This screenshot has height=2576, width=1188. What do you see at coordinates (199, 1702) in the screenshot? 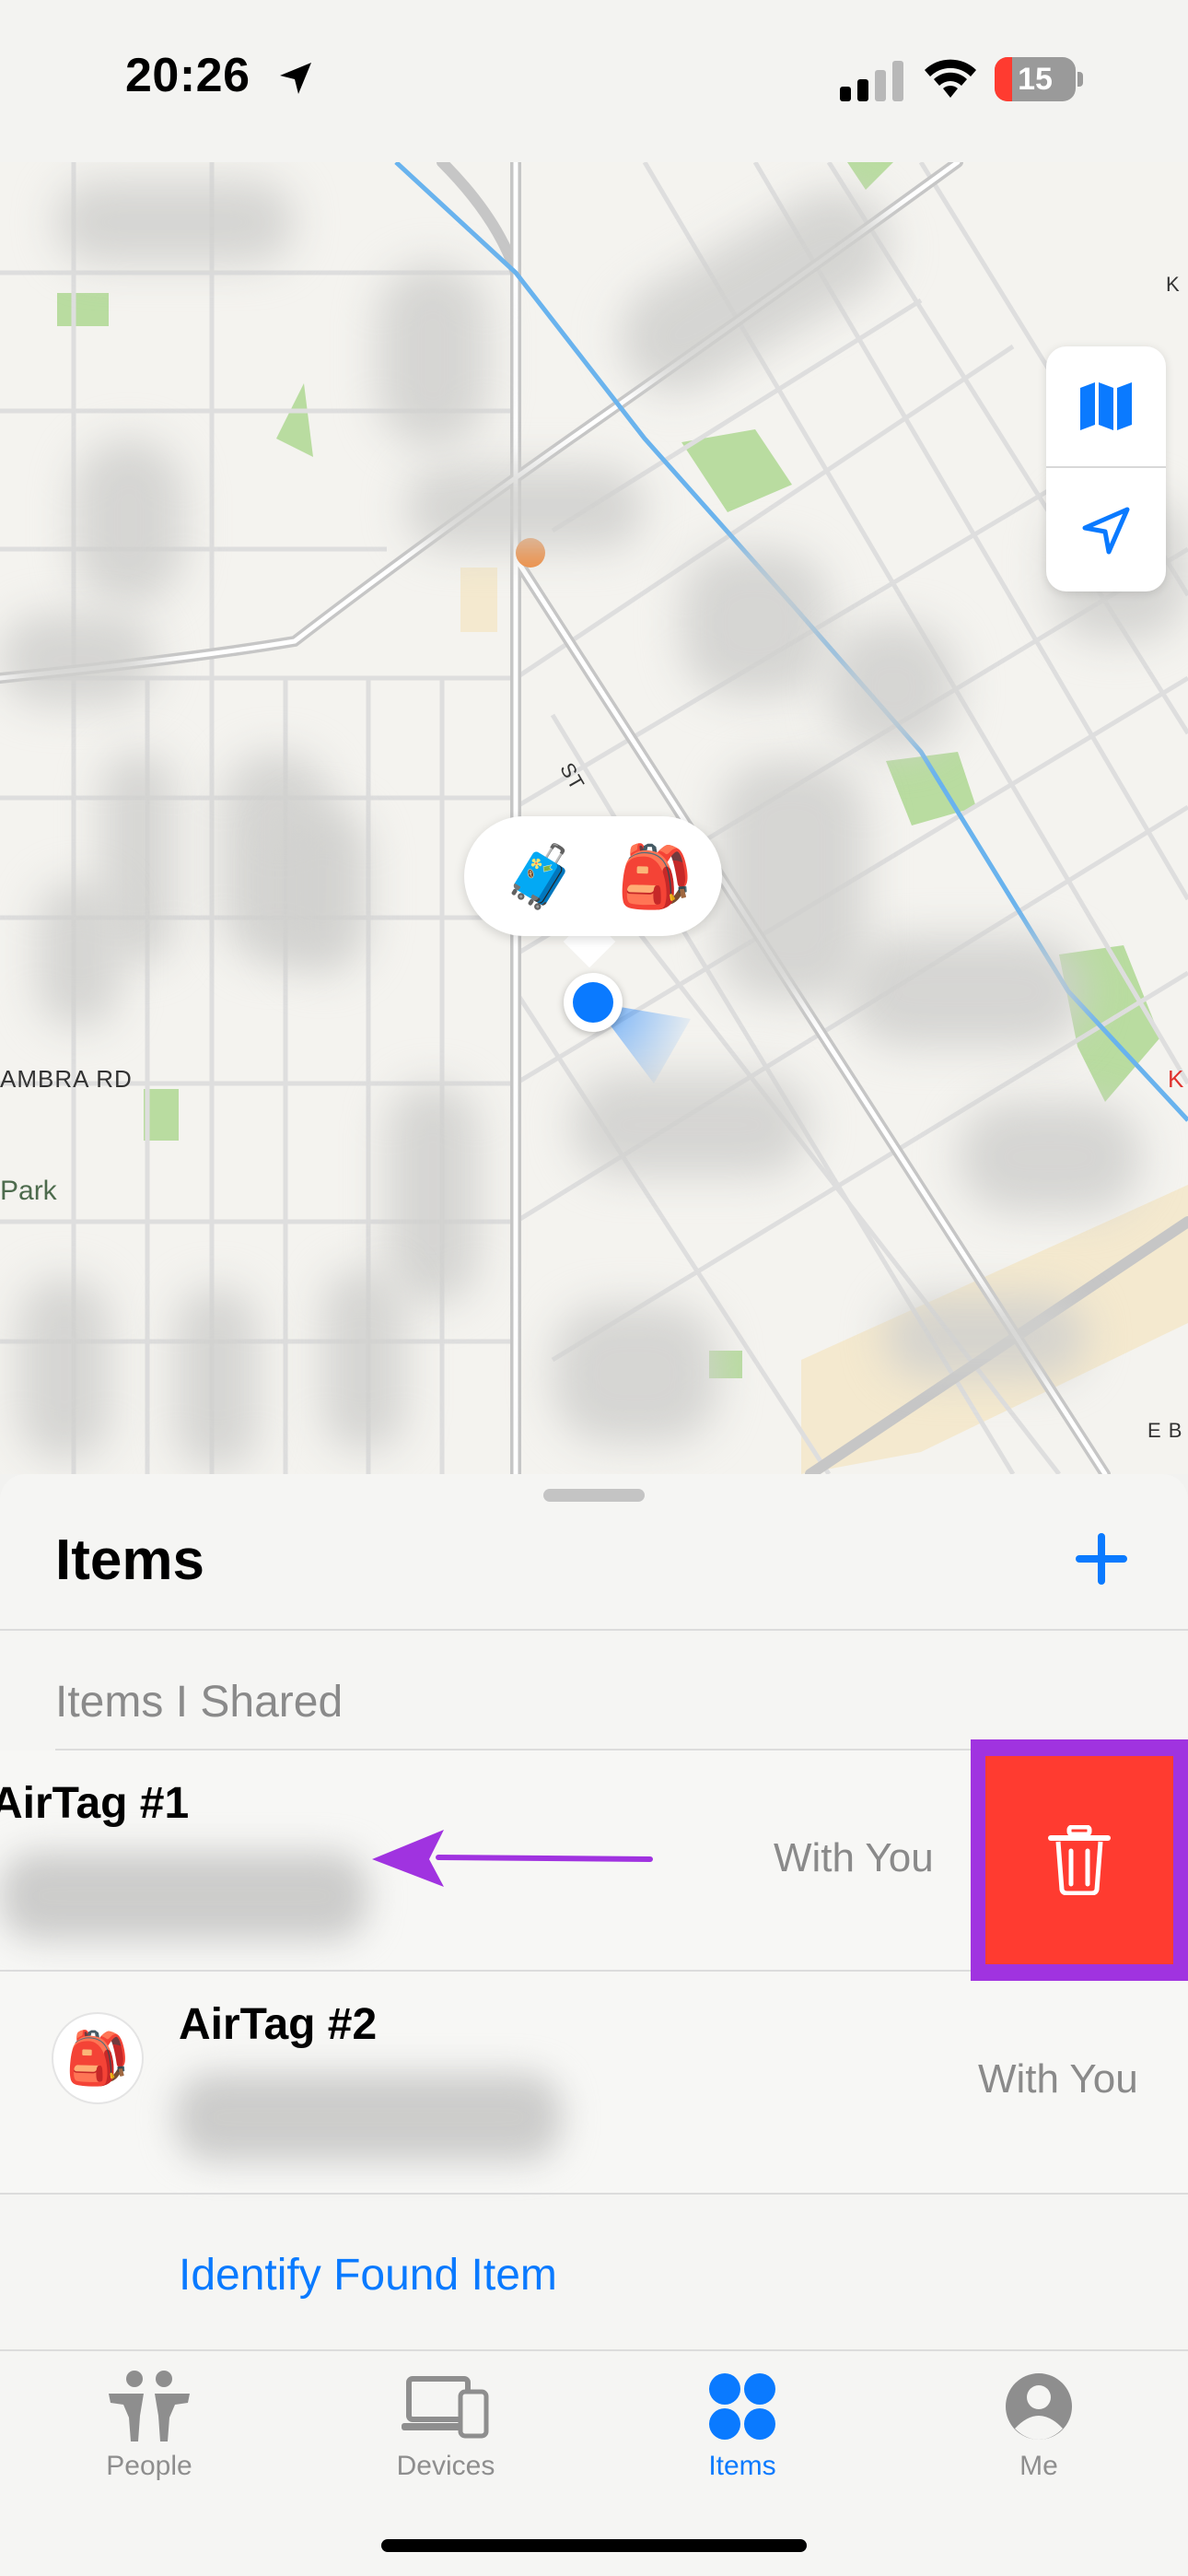
I see `section-header: Items I Shared` at bounding box center [199, 1702].